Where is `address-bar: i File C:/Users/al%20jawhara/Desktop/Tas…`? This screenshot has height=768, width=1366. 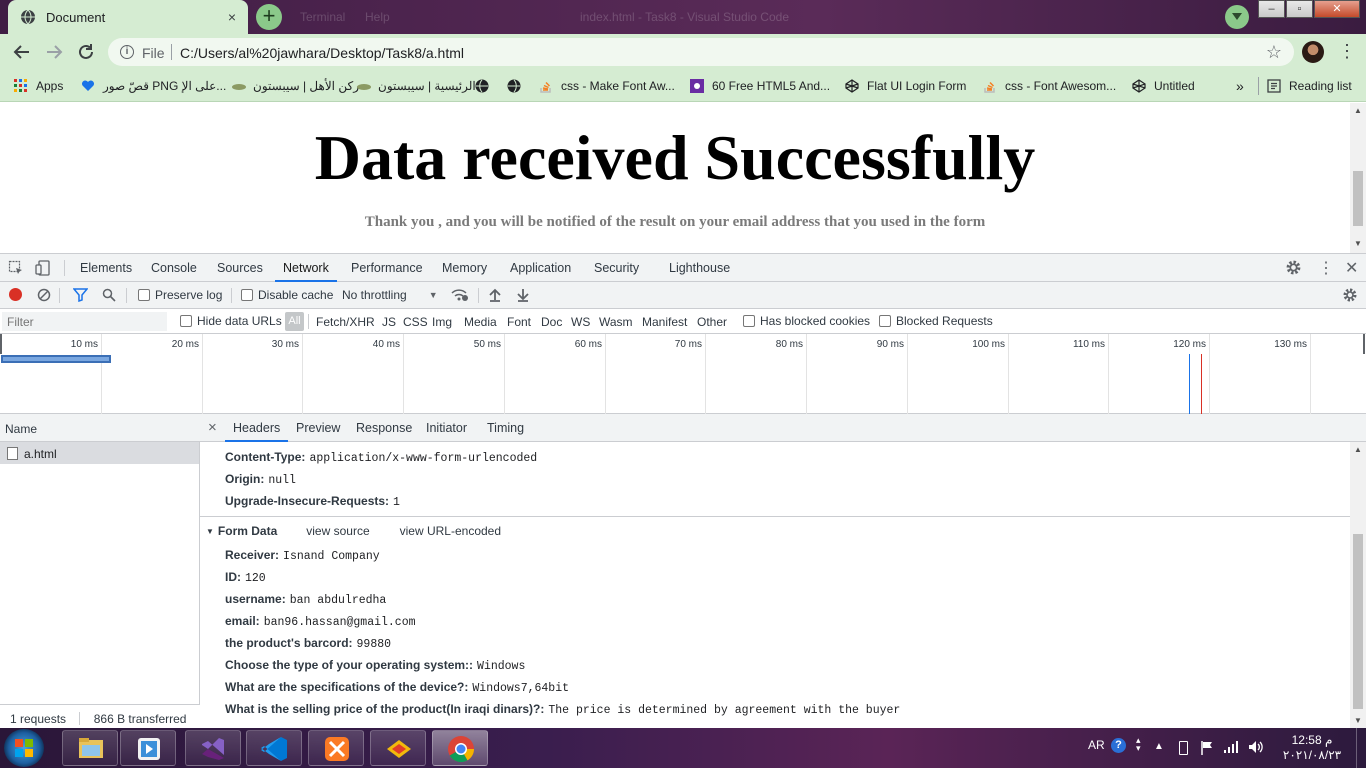
address-bar: i File C:/Users/al%20jawhara/Desktop/Tas… is located at coordinates (701, 52).